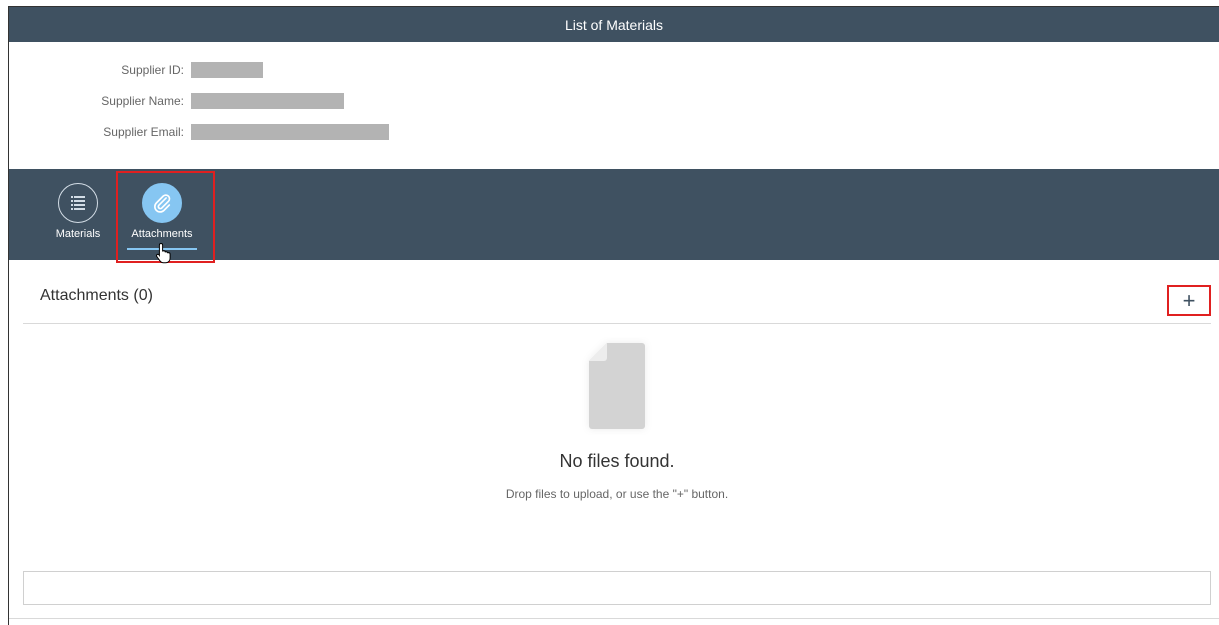 Image resolution: width=1219 pixels, height=625 pixels. I want to click on empty-state-title: No files found., so click(617, 461).